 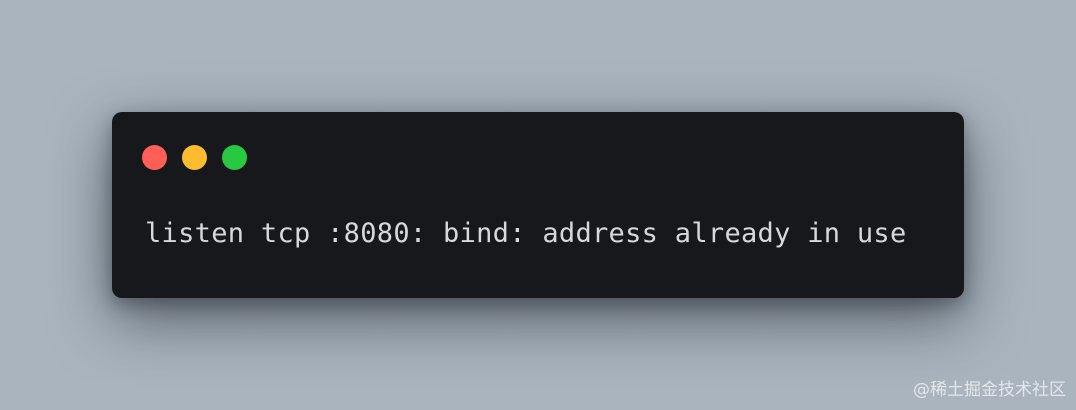 What do you see at coordinates (234, 157) in the screenshot?
I see `maximize-button` at bounding box center [234, 157].